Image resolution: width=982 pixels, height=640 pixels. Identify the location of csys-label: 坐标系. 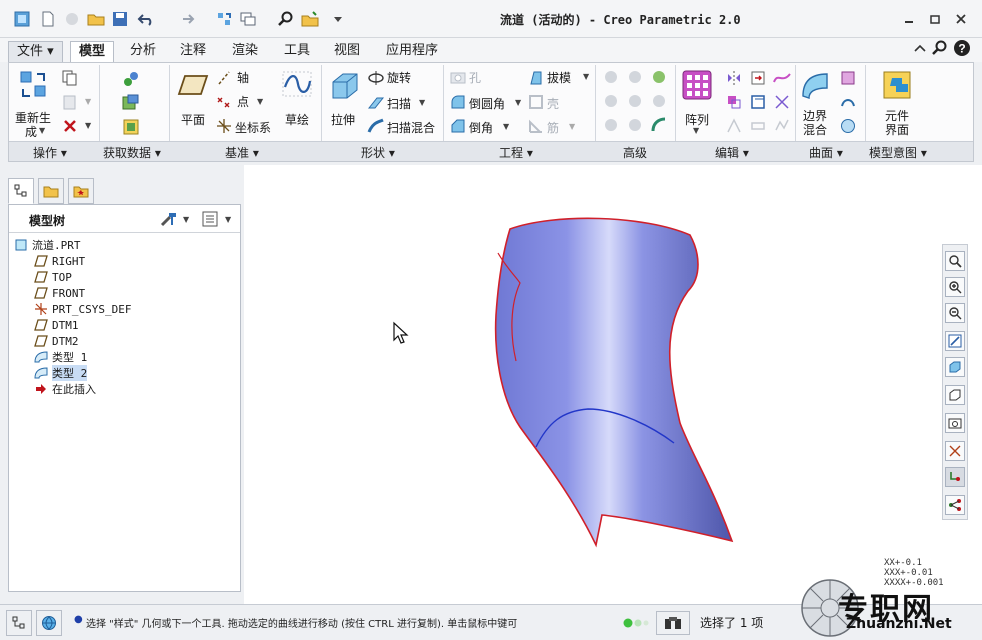
(253, 127).